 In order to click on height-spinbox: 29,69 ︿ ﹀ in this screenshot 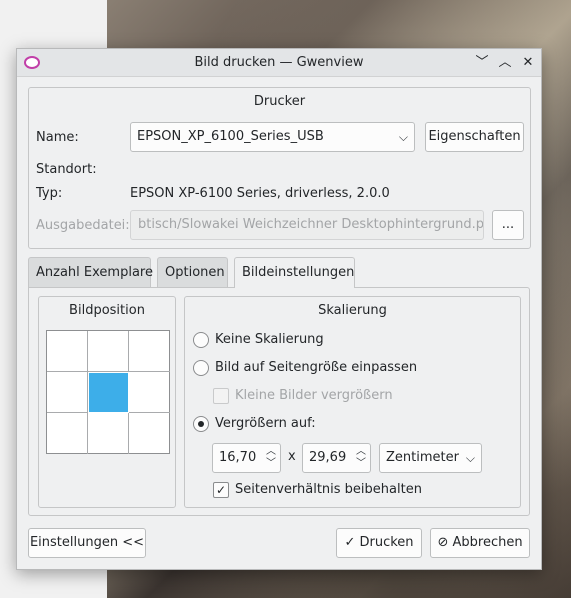, I will do `click(336, 458)`.